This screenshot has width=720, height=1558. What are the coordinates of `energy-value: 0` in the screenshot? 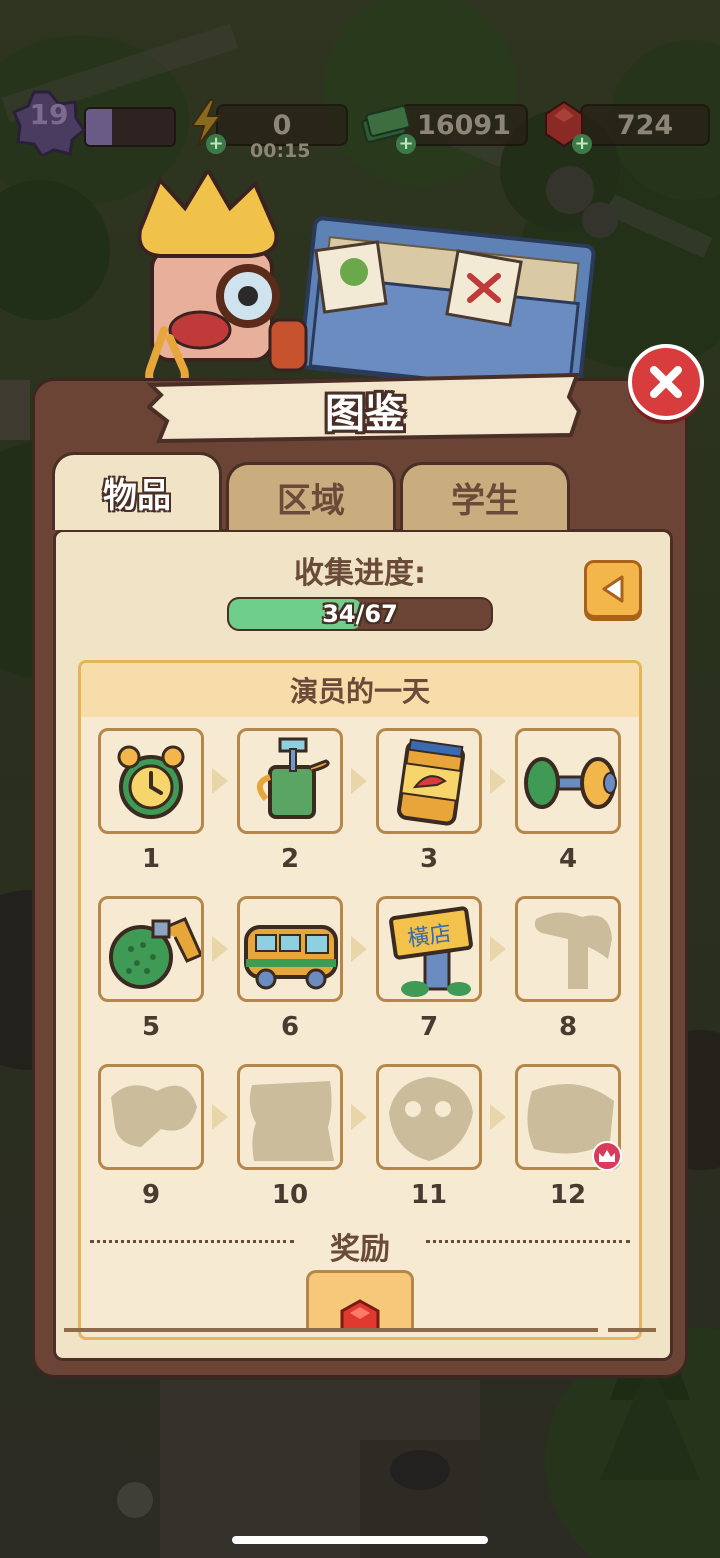 It's located at (282, 125).